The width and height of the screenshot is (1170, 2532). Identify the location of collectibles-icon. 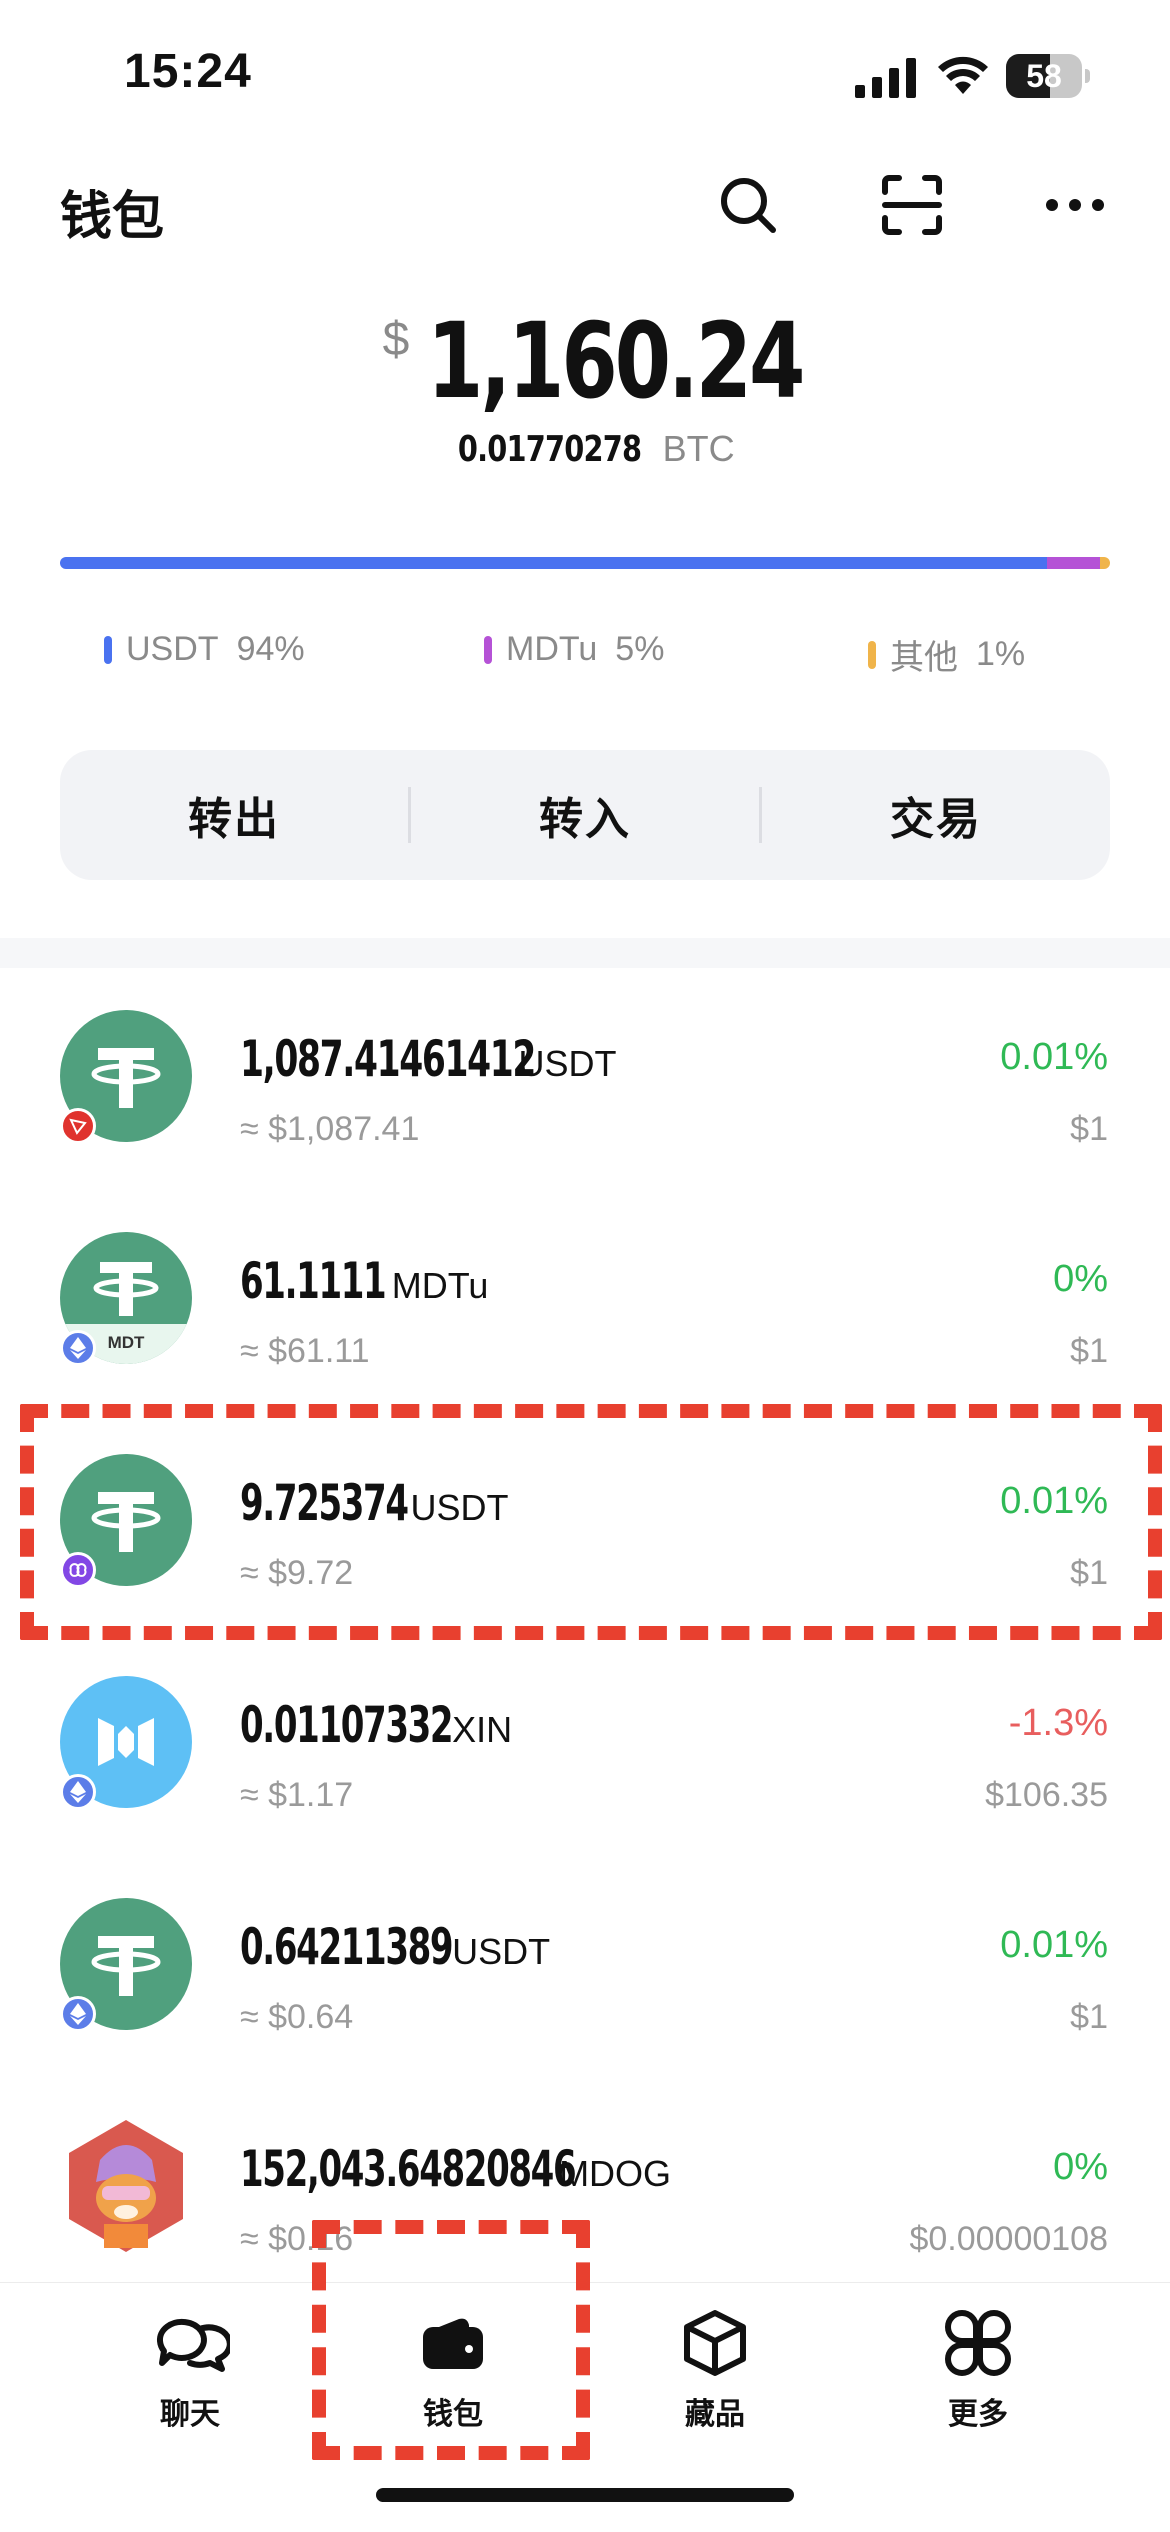
(715, 2343).